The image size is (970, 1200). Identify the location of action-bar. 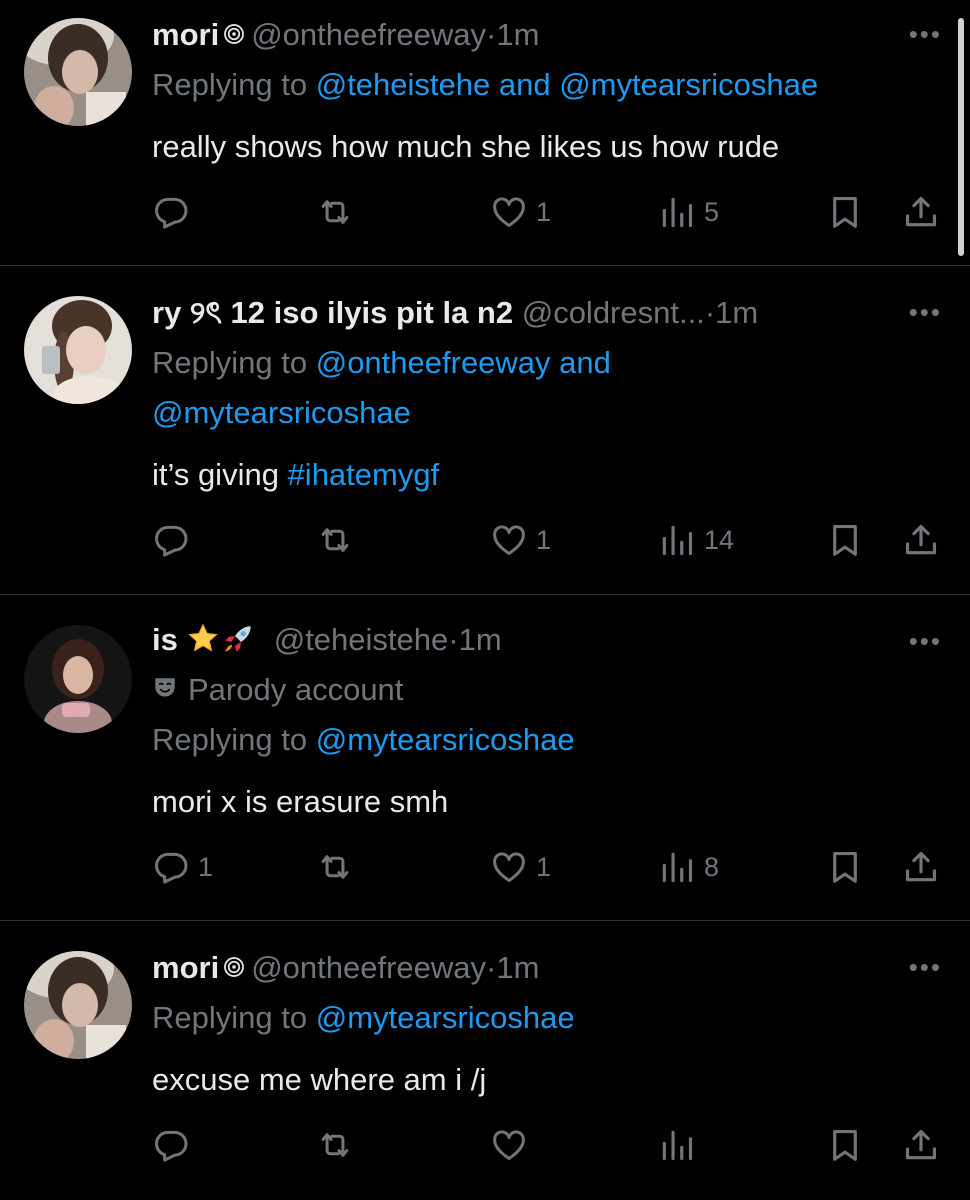
(548, 1145).